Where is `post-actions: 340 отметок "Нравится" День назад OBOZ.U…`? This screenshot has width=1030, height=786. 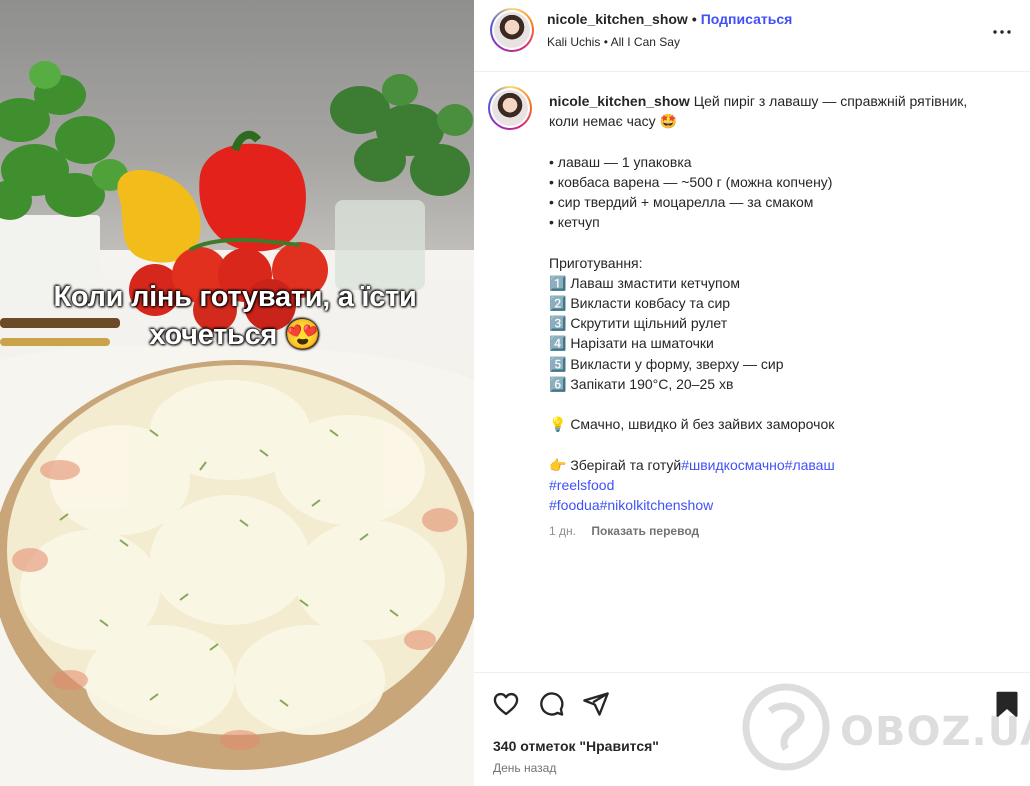 post-actions: 340 отметок "Нравится" День назад OBOZ.U… is located at coordinates (752, 729).